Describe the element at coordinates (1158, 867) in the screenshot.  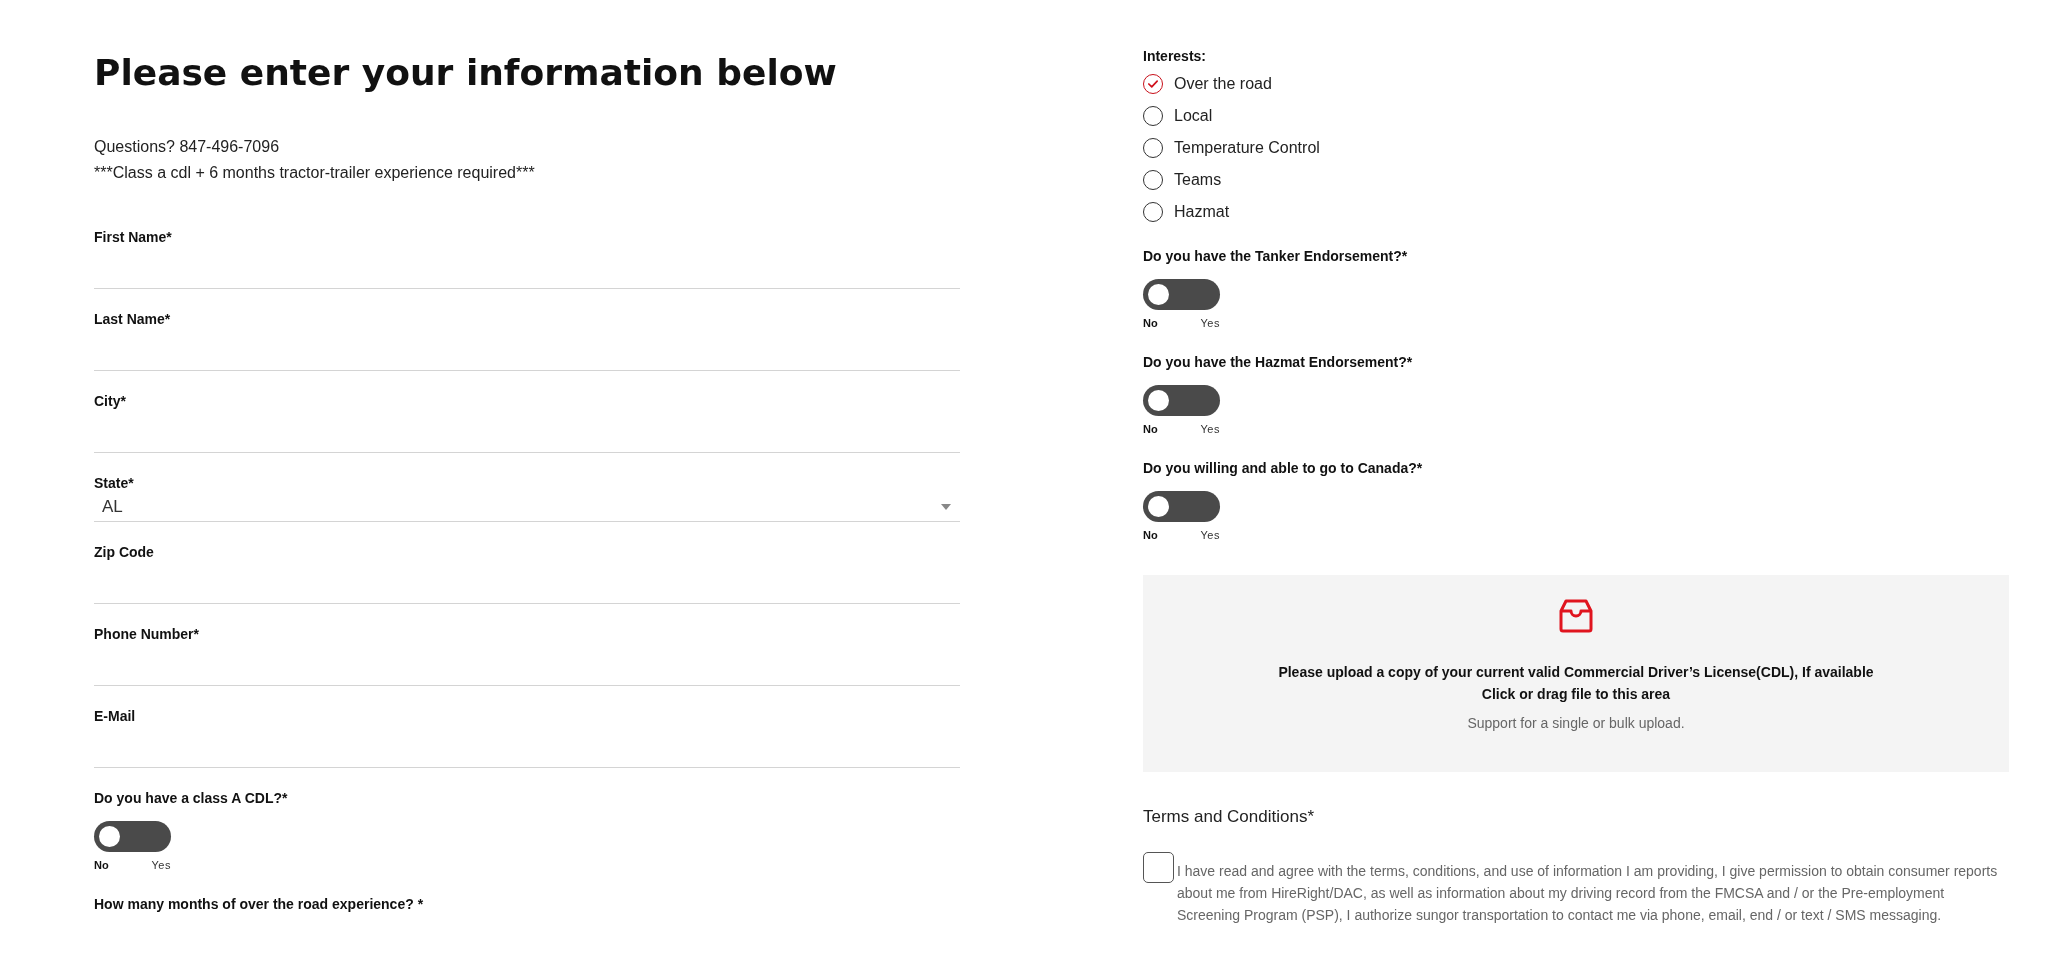
I see `terms-checkbox` at that location.